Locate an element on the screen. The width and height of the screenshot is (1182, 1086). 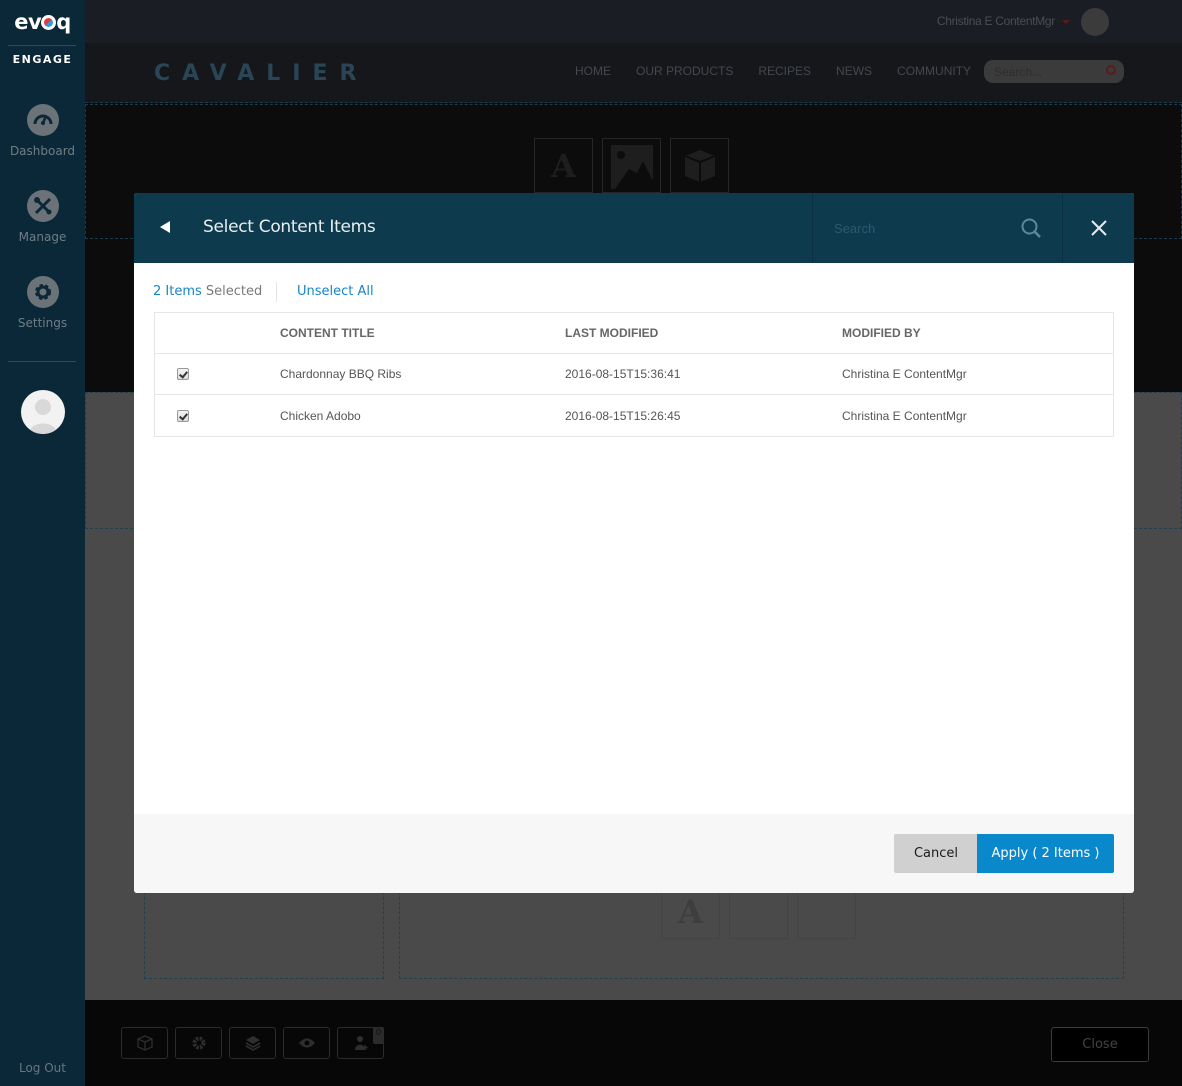
close-icon is located at coordinates (1098, 228).